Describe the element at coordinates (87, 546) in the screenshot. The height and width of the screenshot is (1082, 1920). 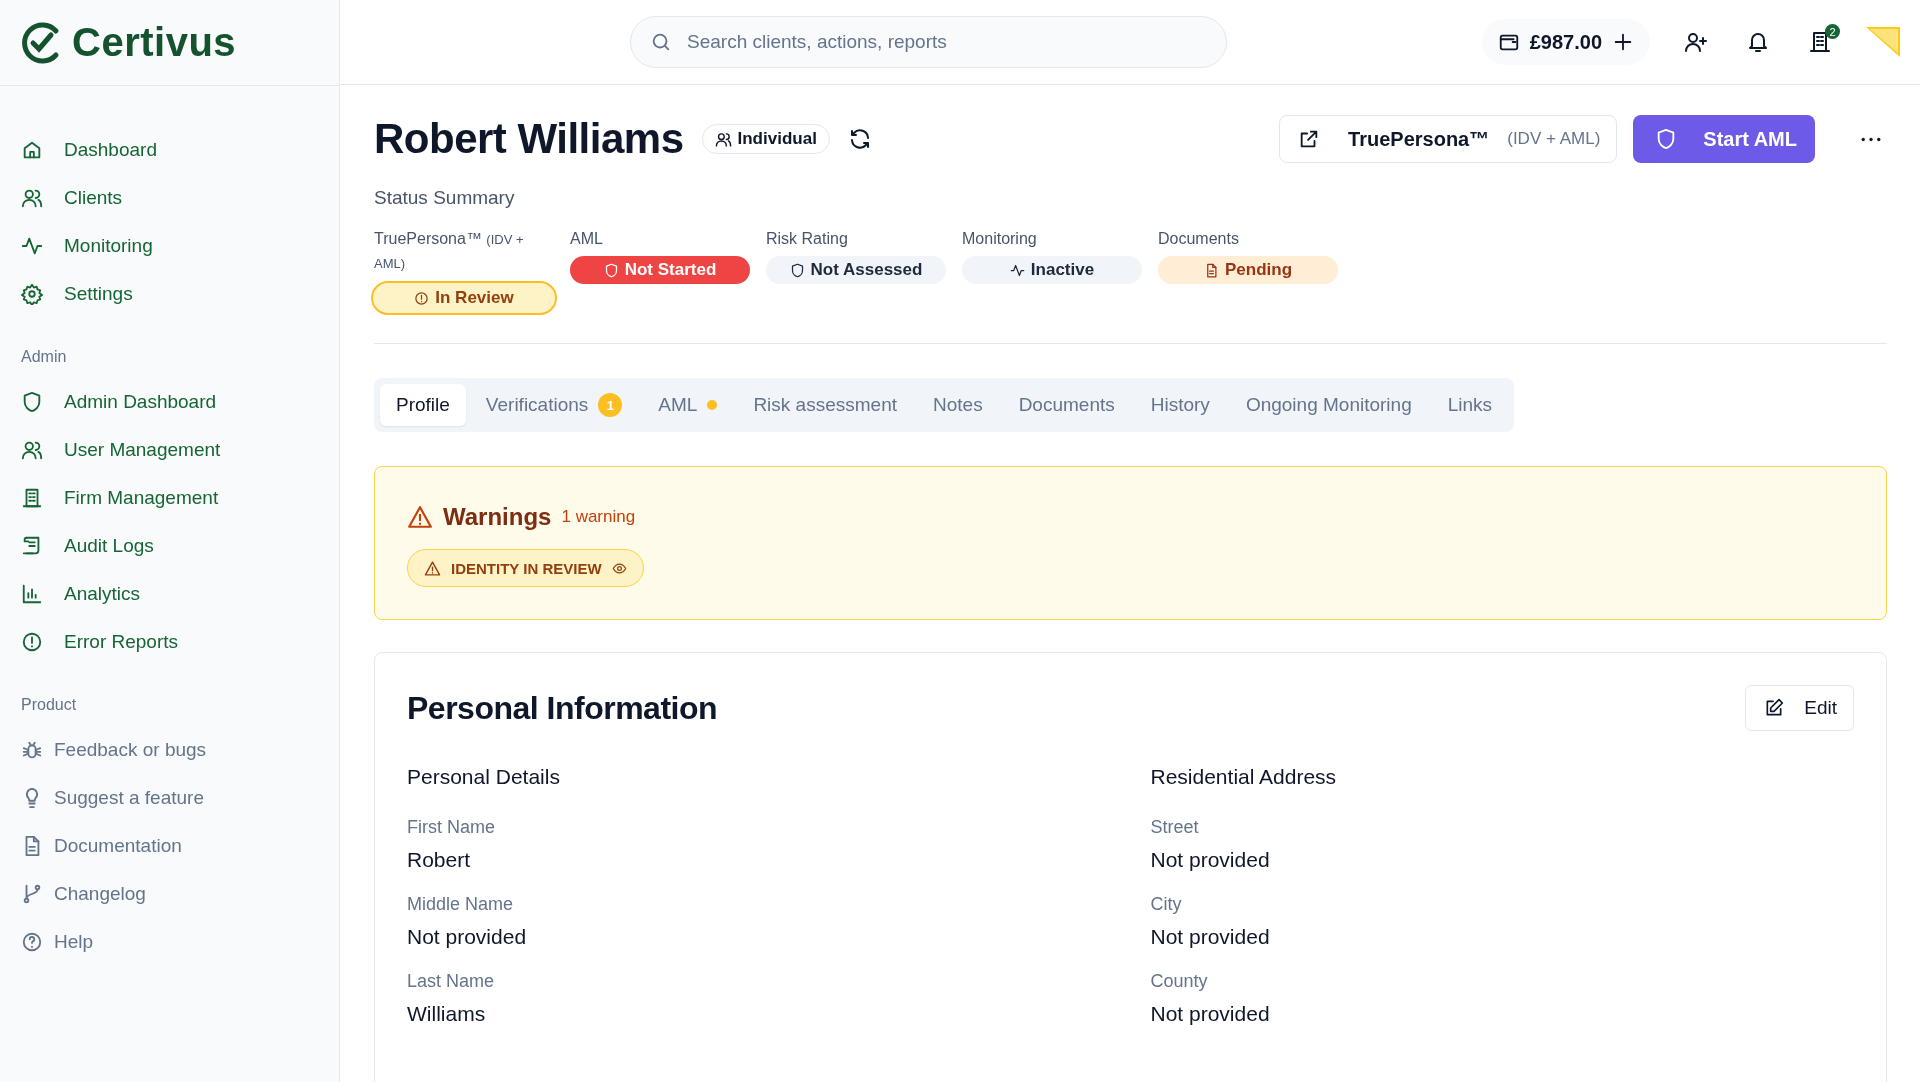
I see `sidebar-item: Audit Logs` at that location.